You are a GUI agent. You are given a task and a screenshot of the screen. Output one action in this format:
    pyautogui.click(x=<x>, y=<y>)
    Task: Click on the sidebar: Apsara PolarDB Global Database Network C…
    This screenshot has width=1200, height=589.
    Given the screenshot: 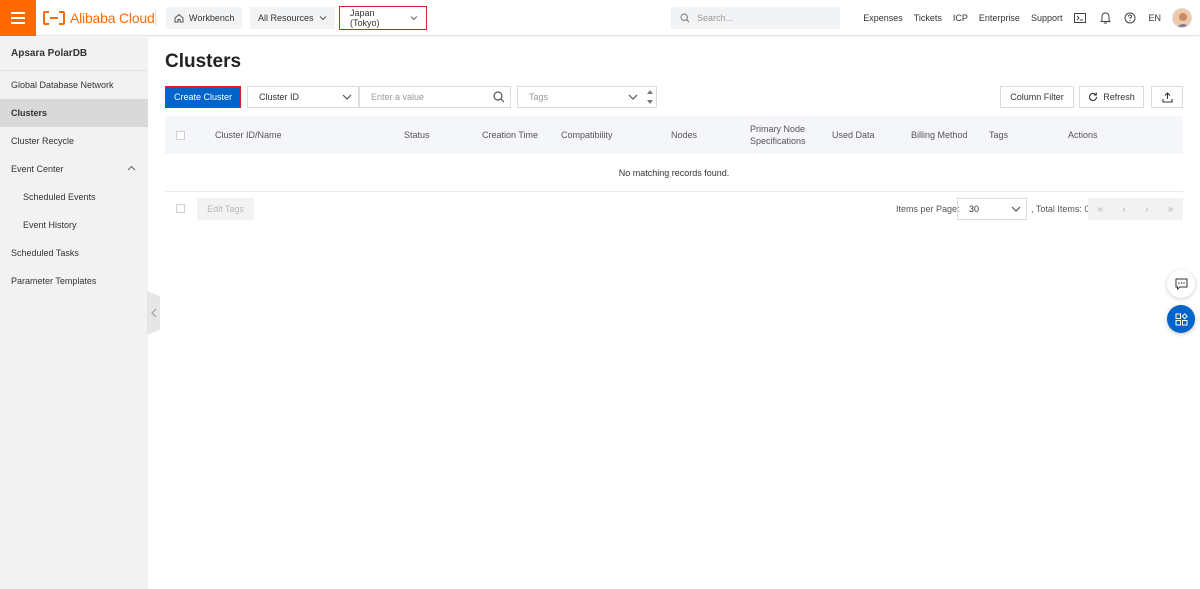 What is the action you would take?
    pyautogui.click(x=74, y=313)
    